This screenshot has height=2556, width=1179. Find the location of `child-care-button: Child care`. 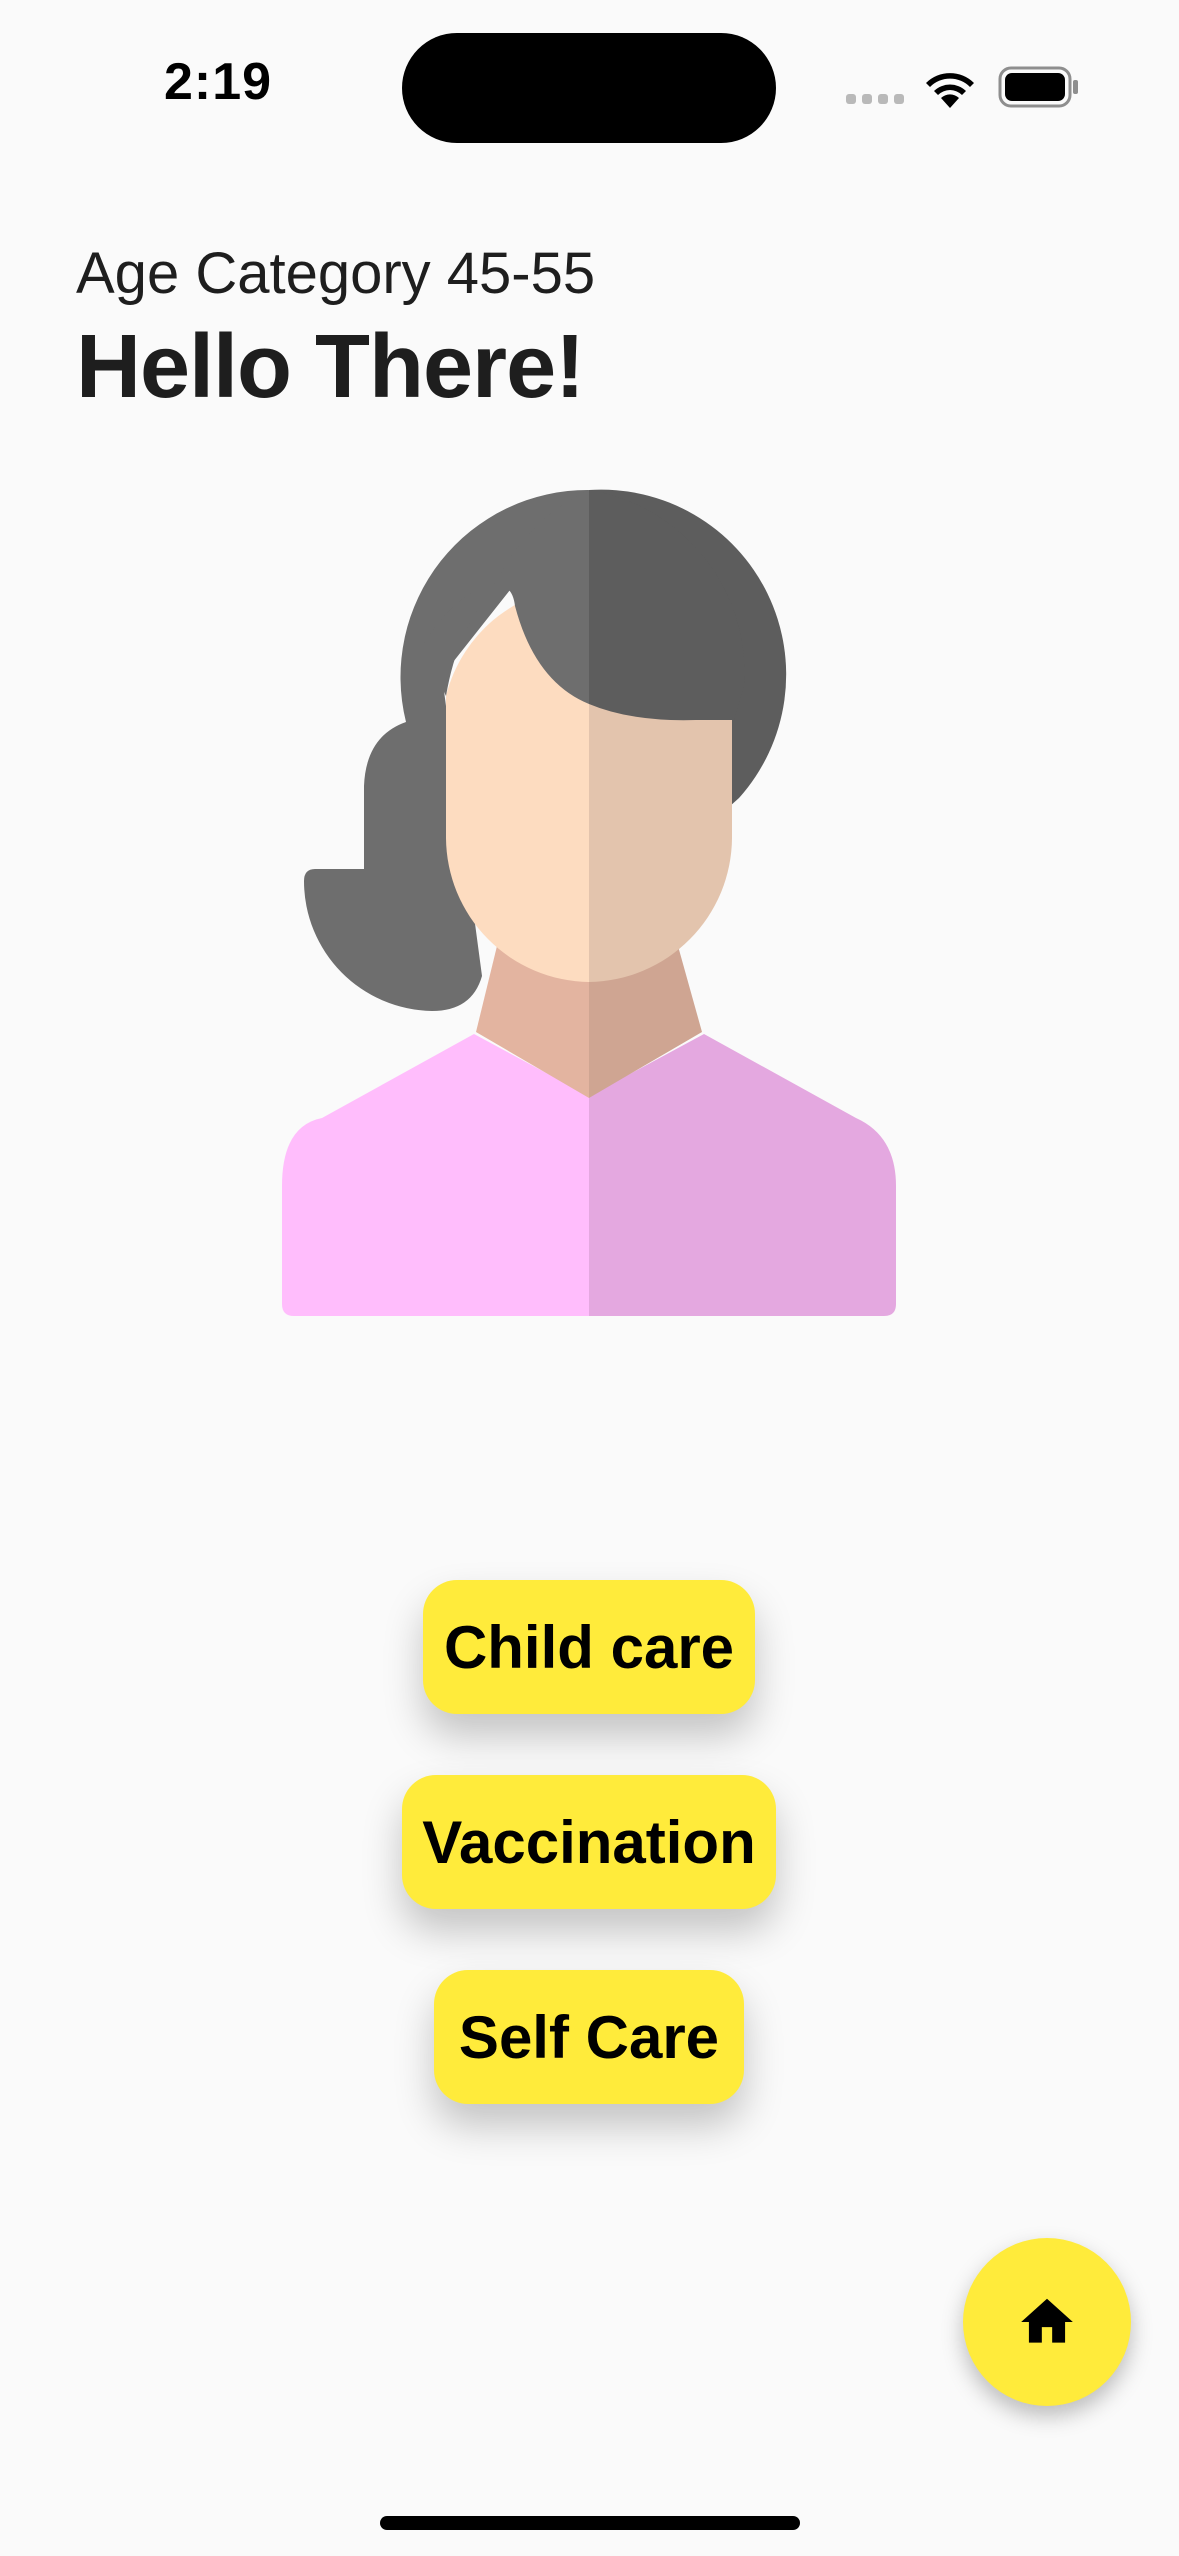

child-care-button: Child care is located at coordinates (589, 1647).